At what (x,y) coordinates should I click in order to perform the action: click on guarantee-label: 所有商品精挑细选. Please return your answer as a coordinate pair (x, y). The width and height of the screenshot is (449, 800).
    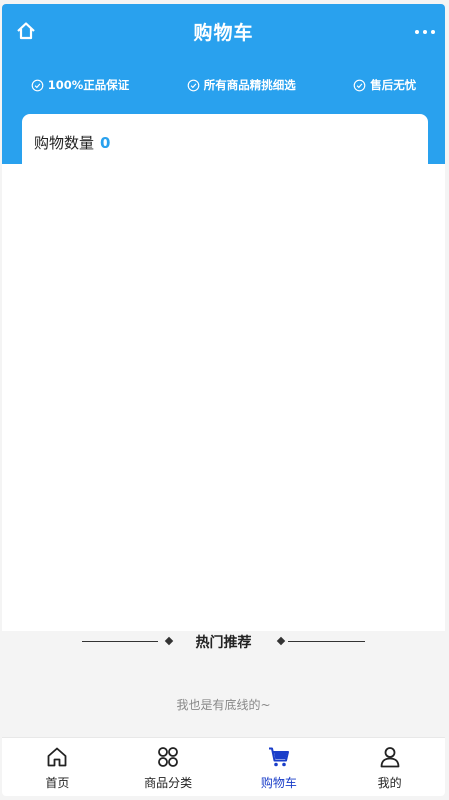
    Looking at the image, I should click on (249, 85).